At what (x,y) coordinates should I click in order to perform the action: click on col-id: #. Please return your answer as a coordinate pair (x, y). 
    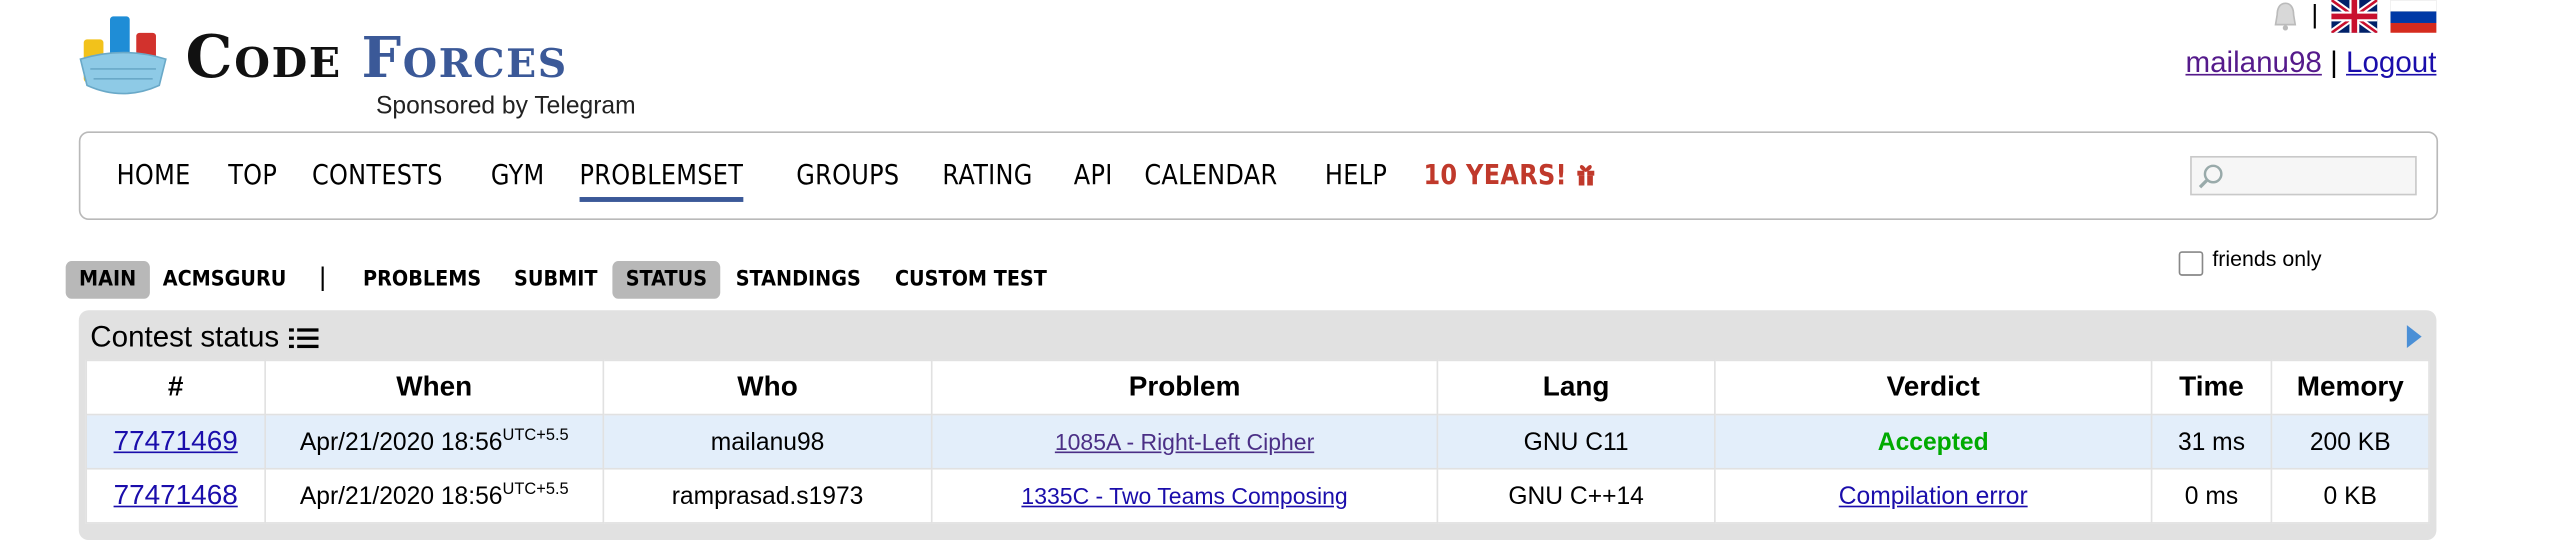
    Looking at the image, I should click on (175, 387).